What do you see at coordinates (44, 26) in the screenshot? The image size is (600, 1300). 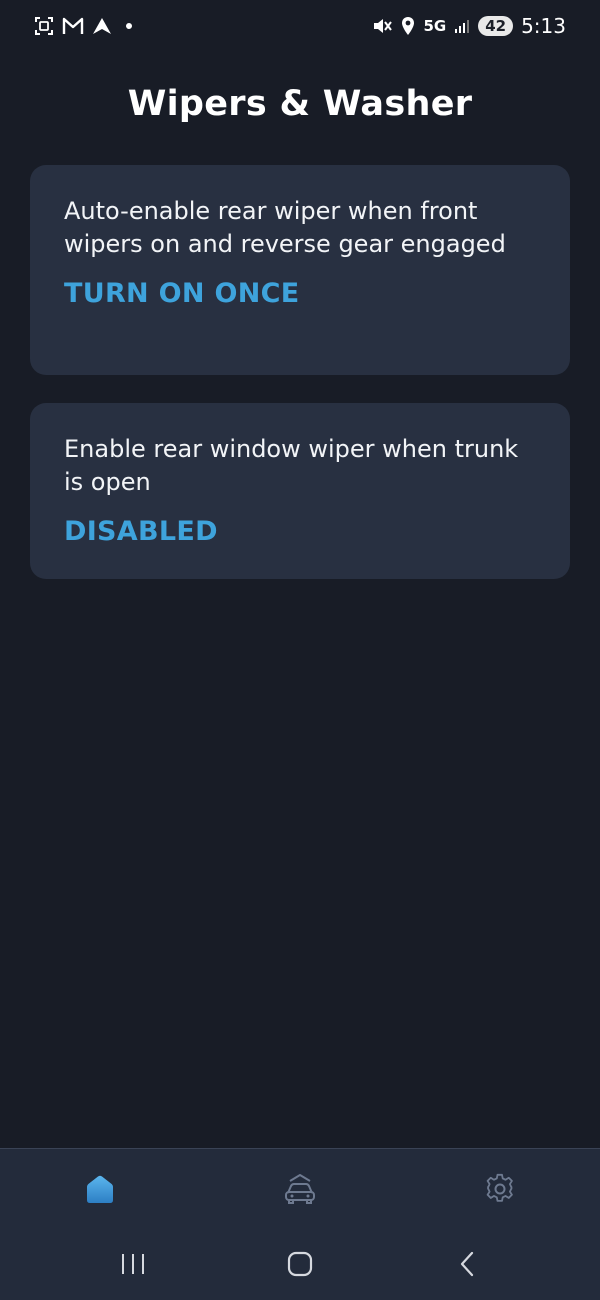 I see `screenshot-icon` at bounding box center [44, 26].